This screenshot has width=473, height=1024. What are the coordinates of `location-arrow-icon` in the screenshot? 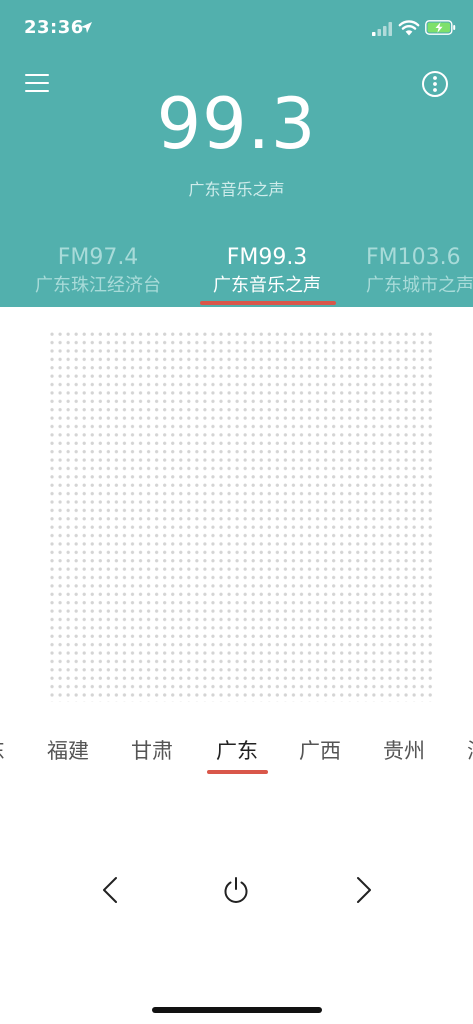 It's located at (86, 27).